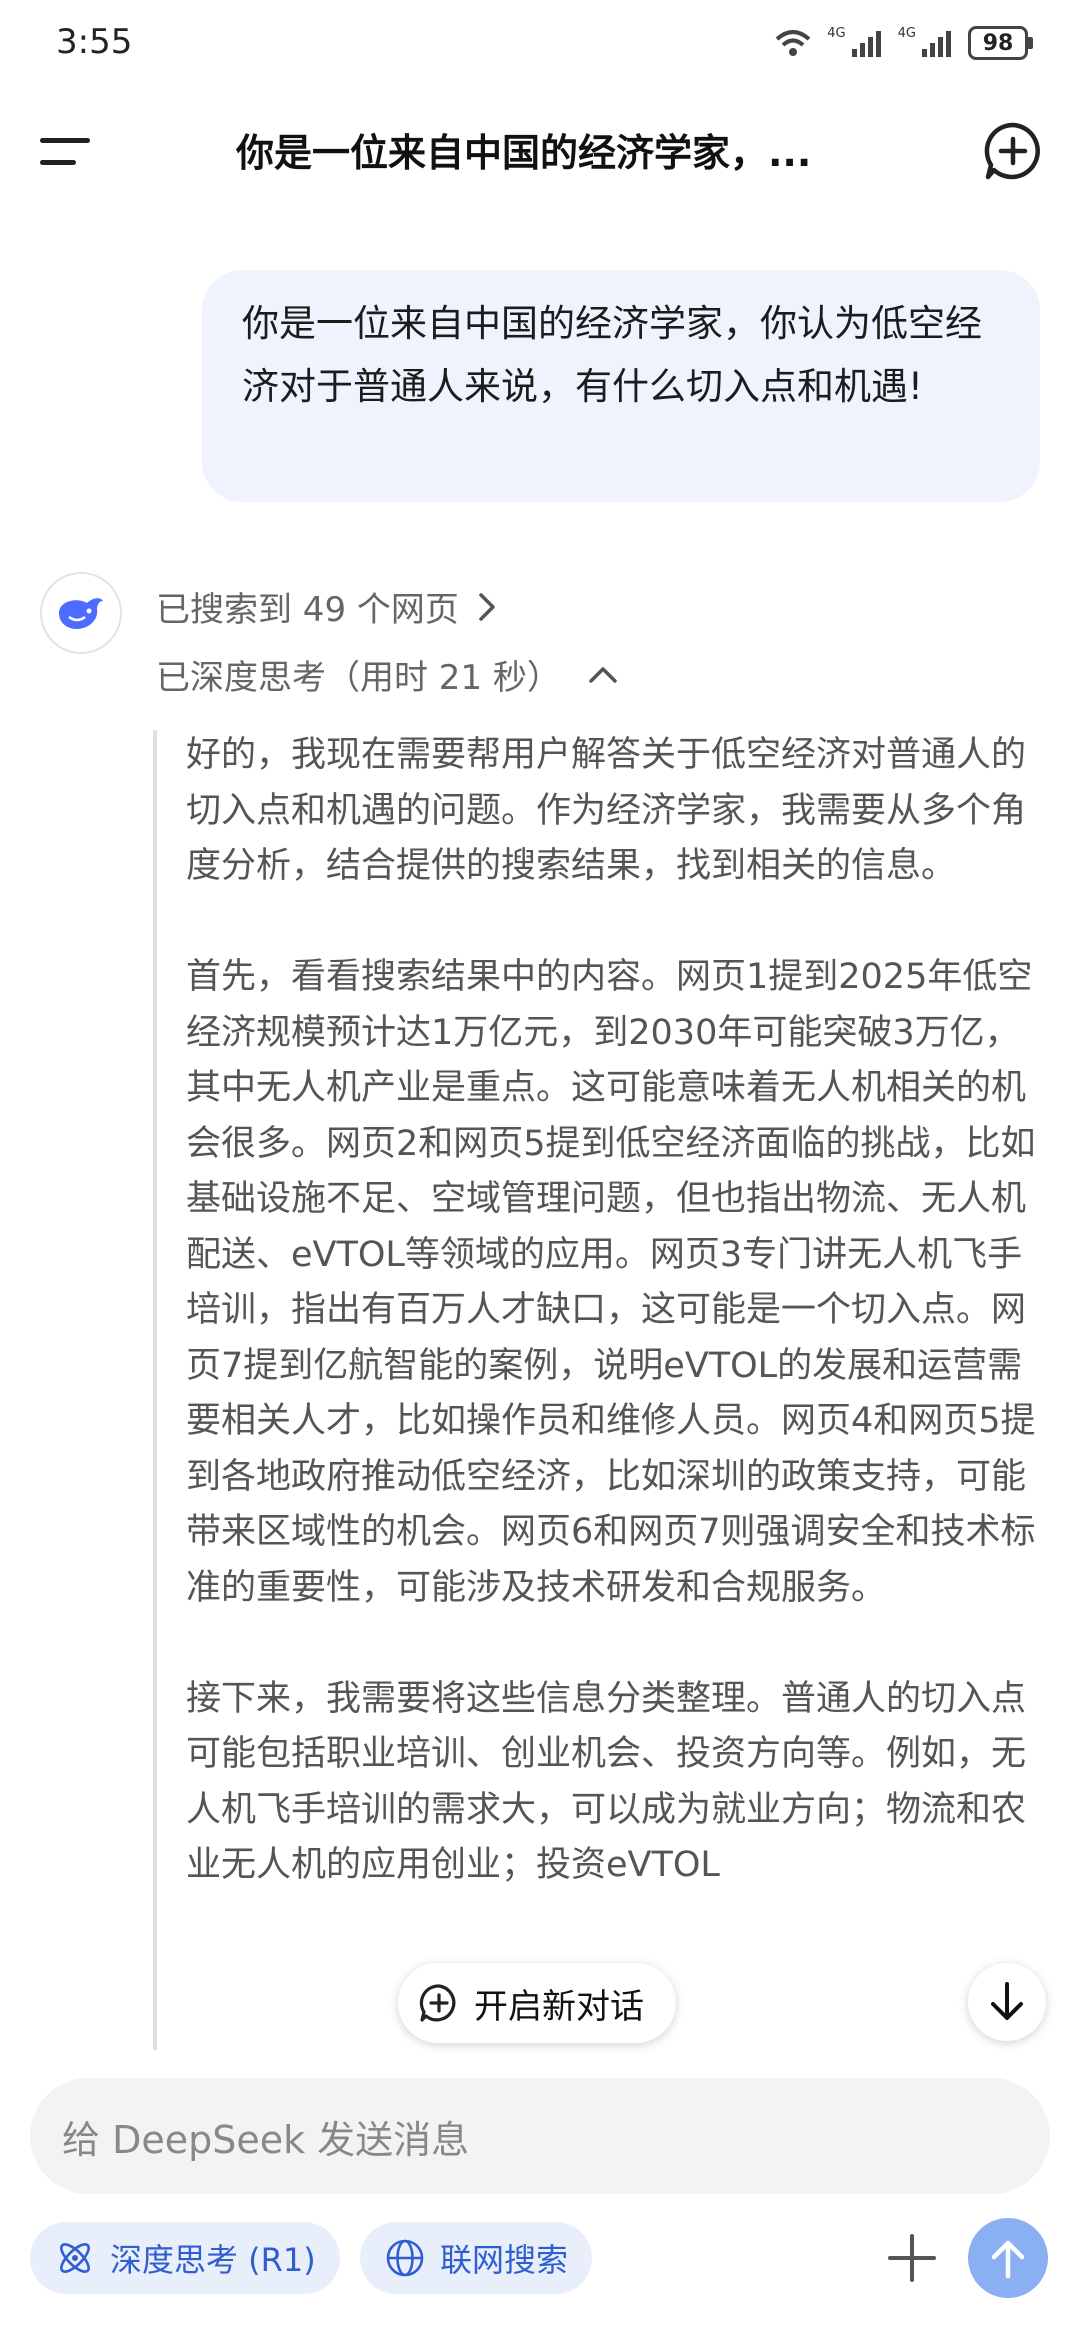  What do you see at coordinates (358, 678) in the screenshot?
I see `think-status-text: 已深度思考（用时 21 秒）` at bounding box center [358, 678].